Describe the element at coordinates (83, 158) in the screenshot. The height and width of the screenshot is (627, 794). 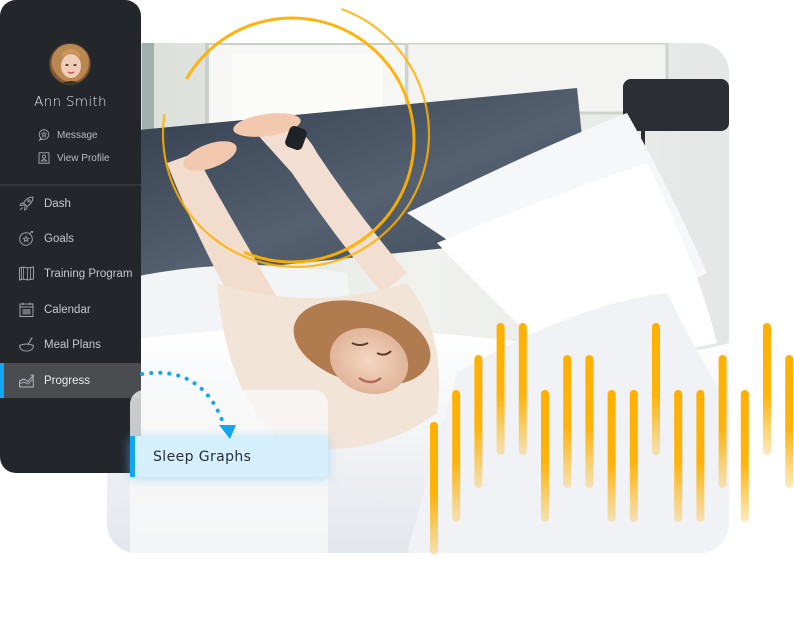
I see `view-profile-label: View Profile` at that location.